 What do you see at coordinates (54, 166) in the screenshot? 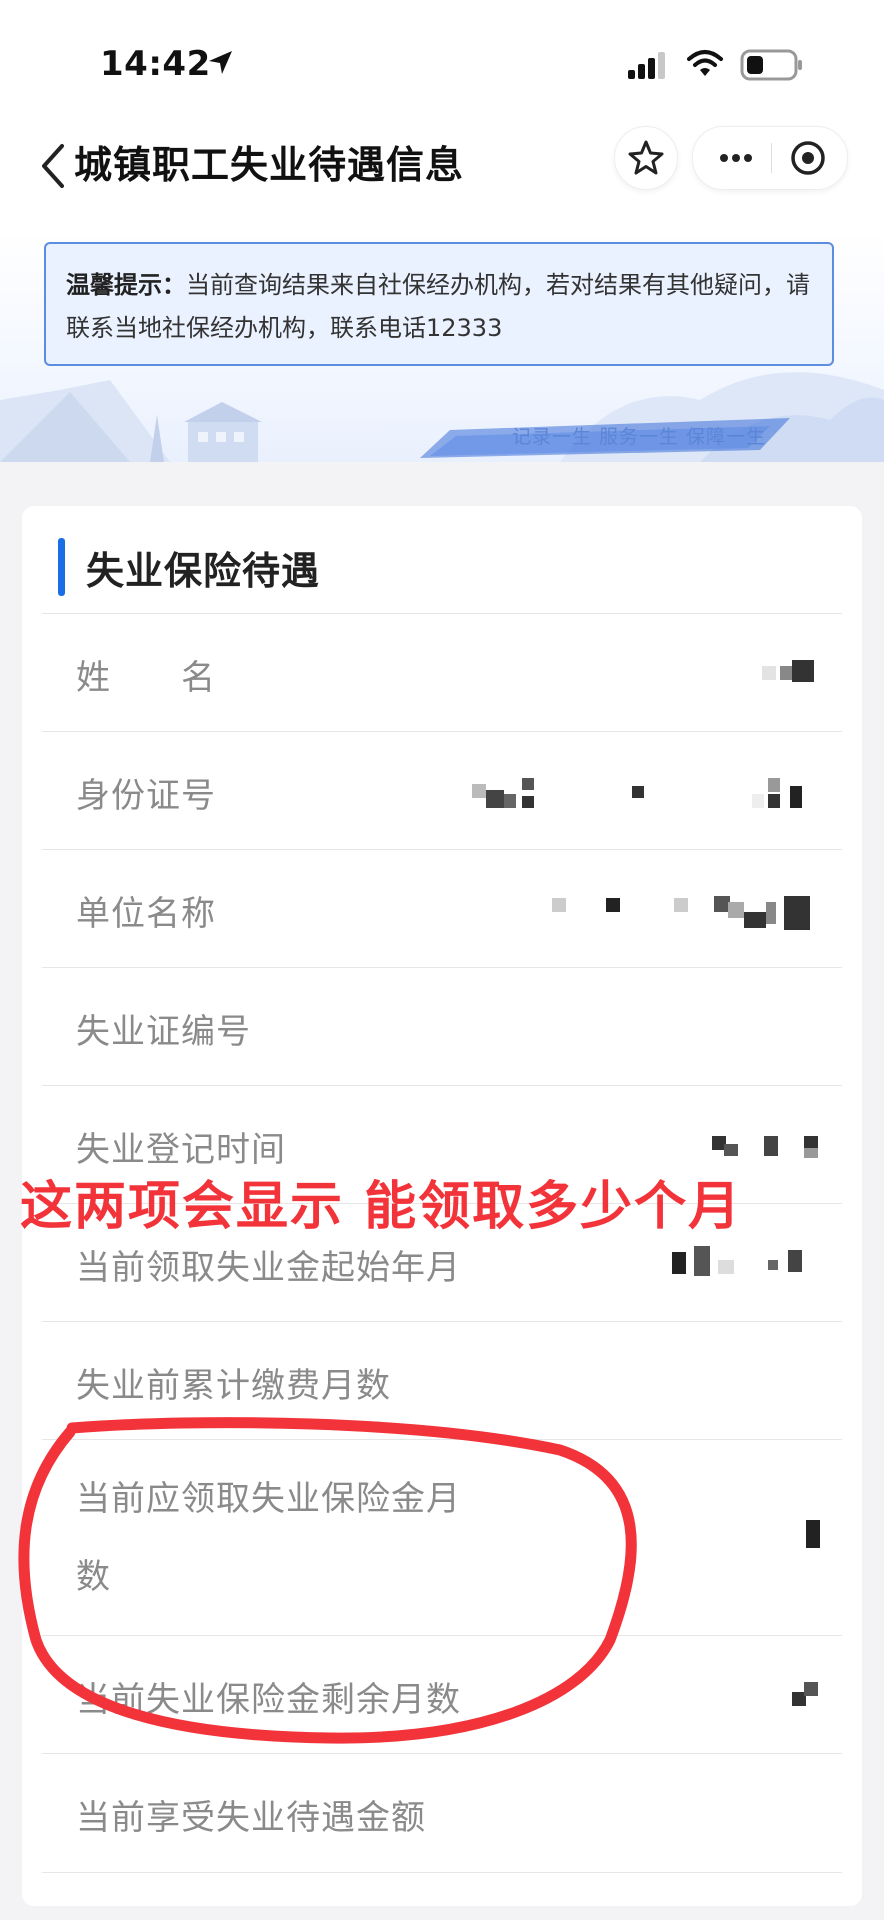
I see `back-arrow-icon` at bounding box center [54, 166].